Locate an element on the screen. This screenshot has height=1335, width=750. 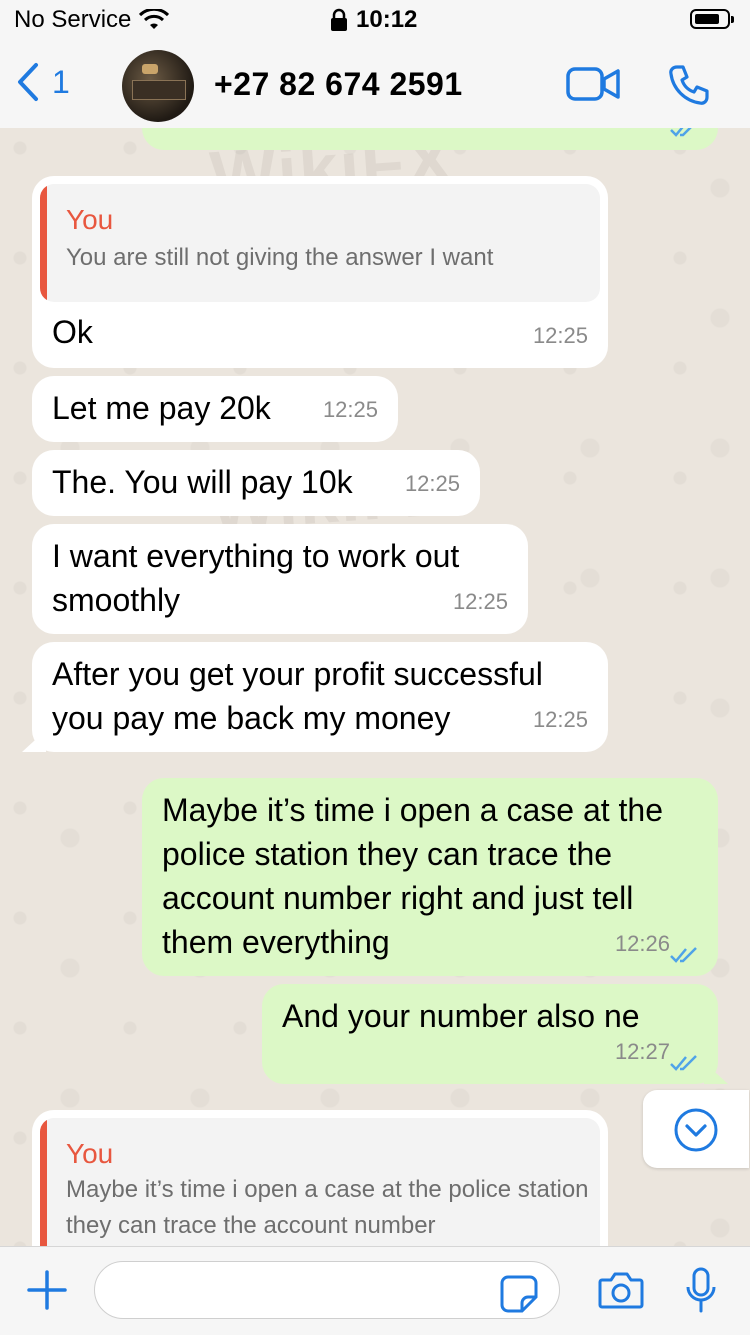
status-carrier-group: No Service is located at coordinates (92, 20).